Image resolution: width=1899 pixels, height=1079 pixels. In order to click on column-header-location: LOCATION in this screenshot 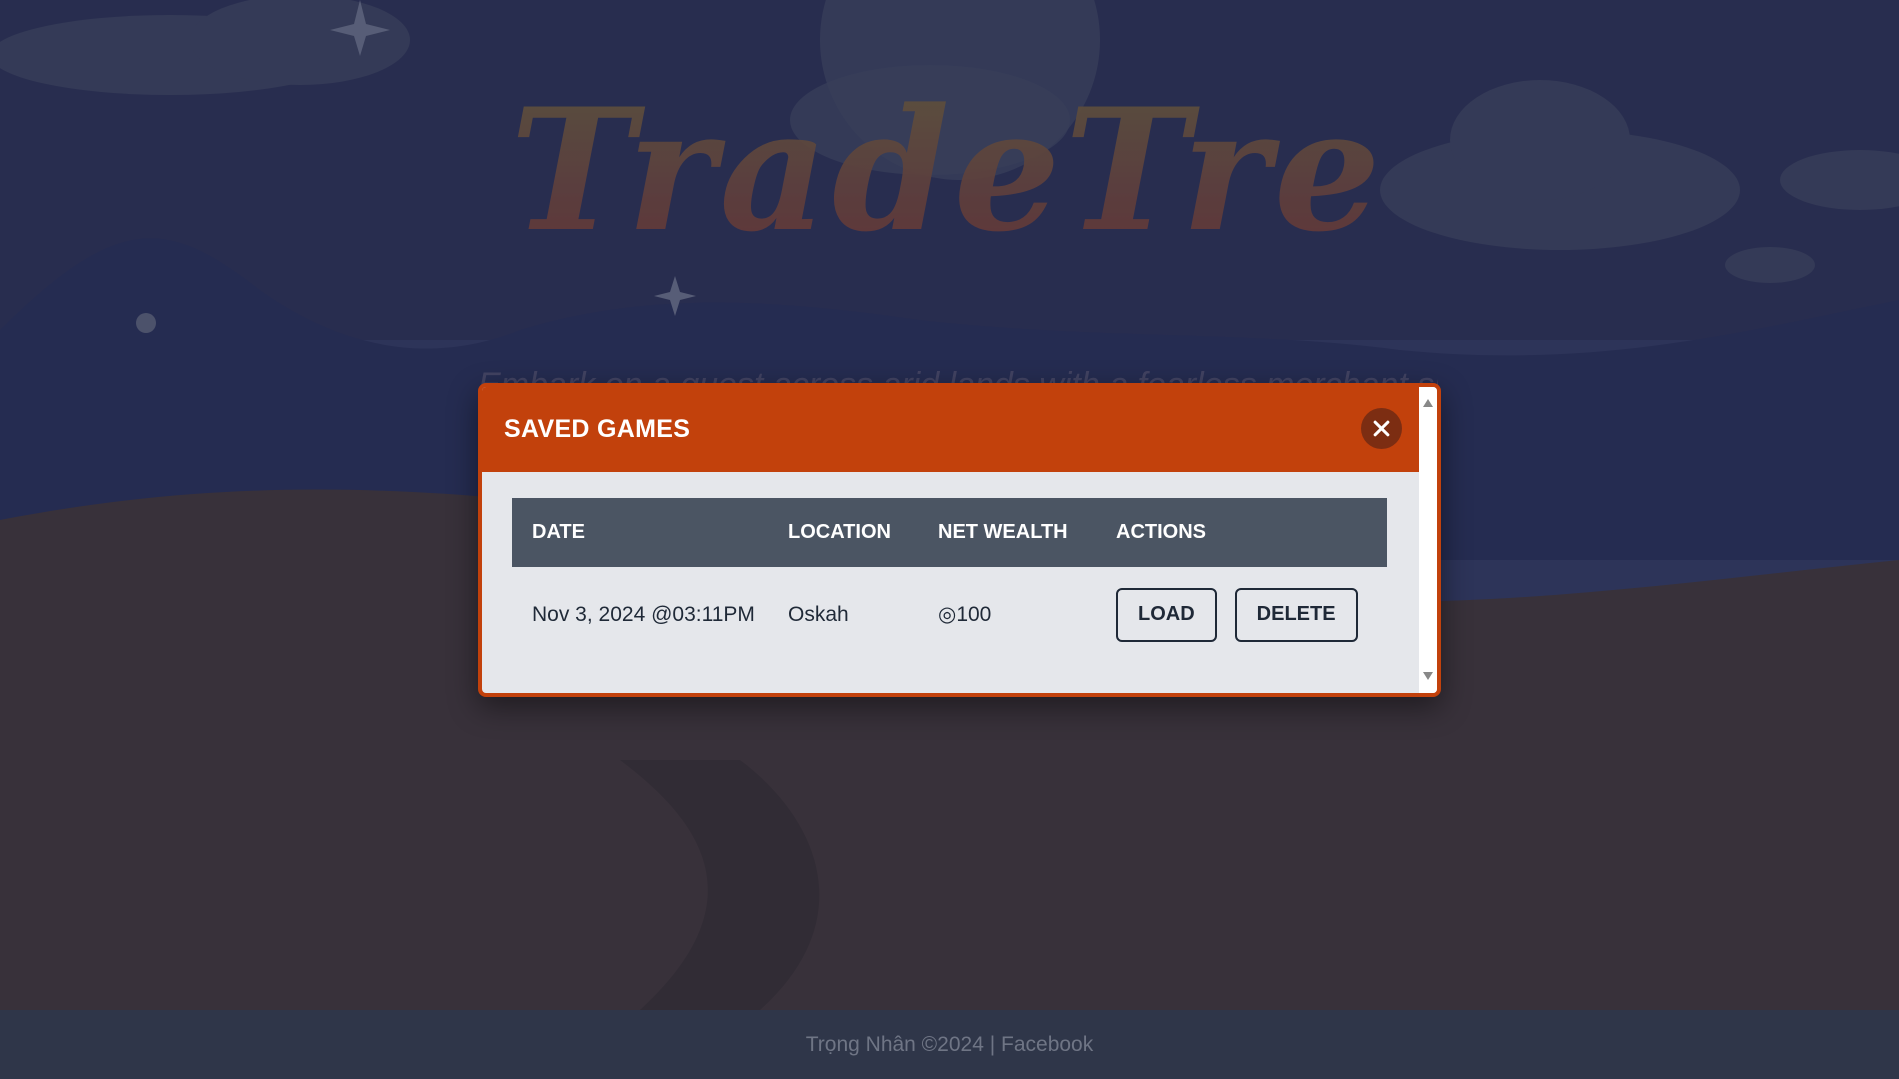, I will do `click(839, 532)`.